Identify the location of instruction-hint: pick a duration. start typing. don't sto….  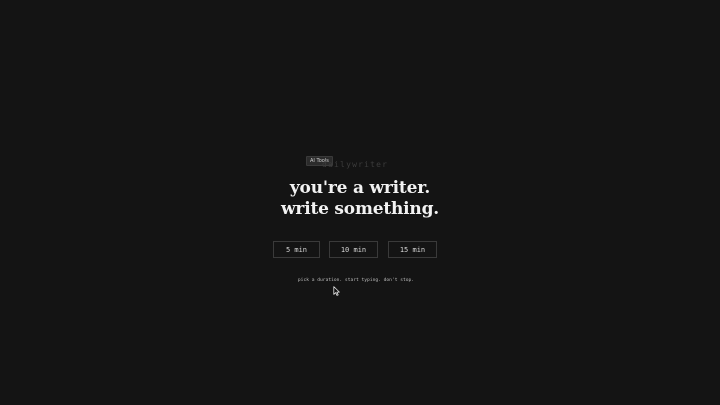
(356, 280).